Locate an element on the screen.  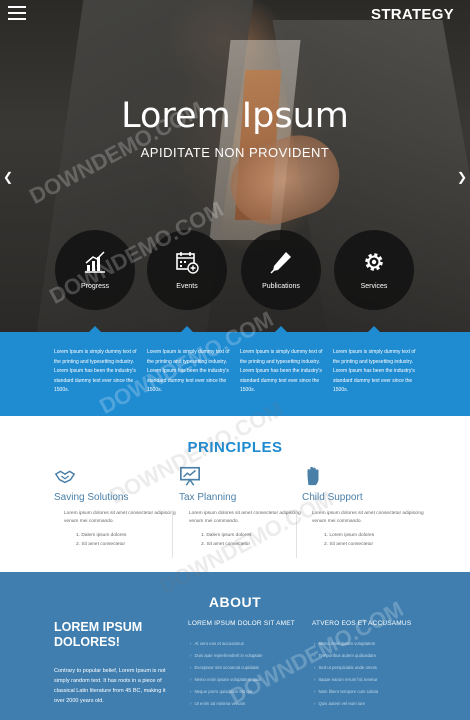
about-link: At vero eos et accusamus is located at coordinates (226, 644).